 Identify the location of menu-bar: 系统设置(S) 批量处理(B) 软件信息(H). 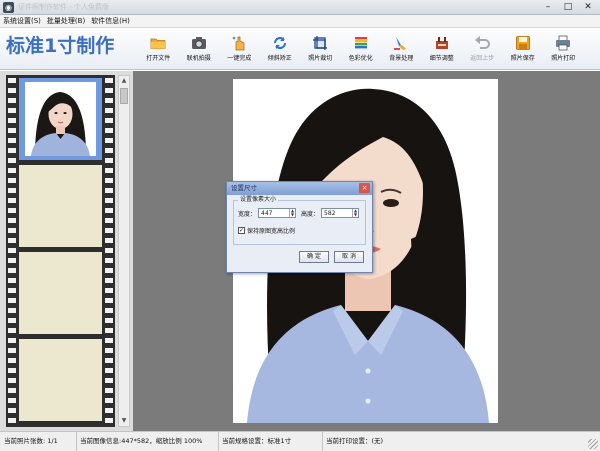
(300, 21).